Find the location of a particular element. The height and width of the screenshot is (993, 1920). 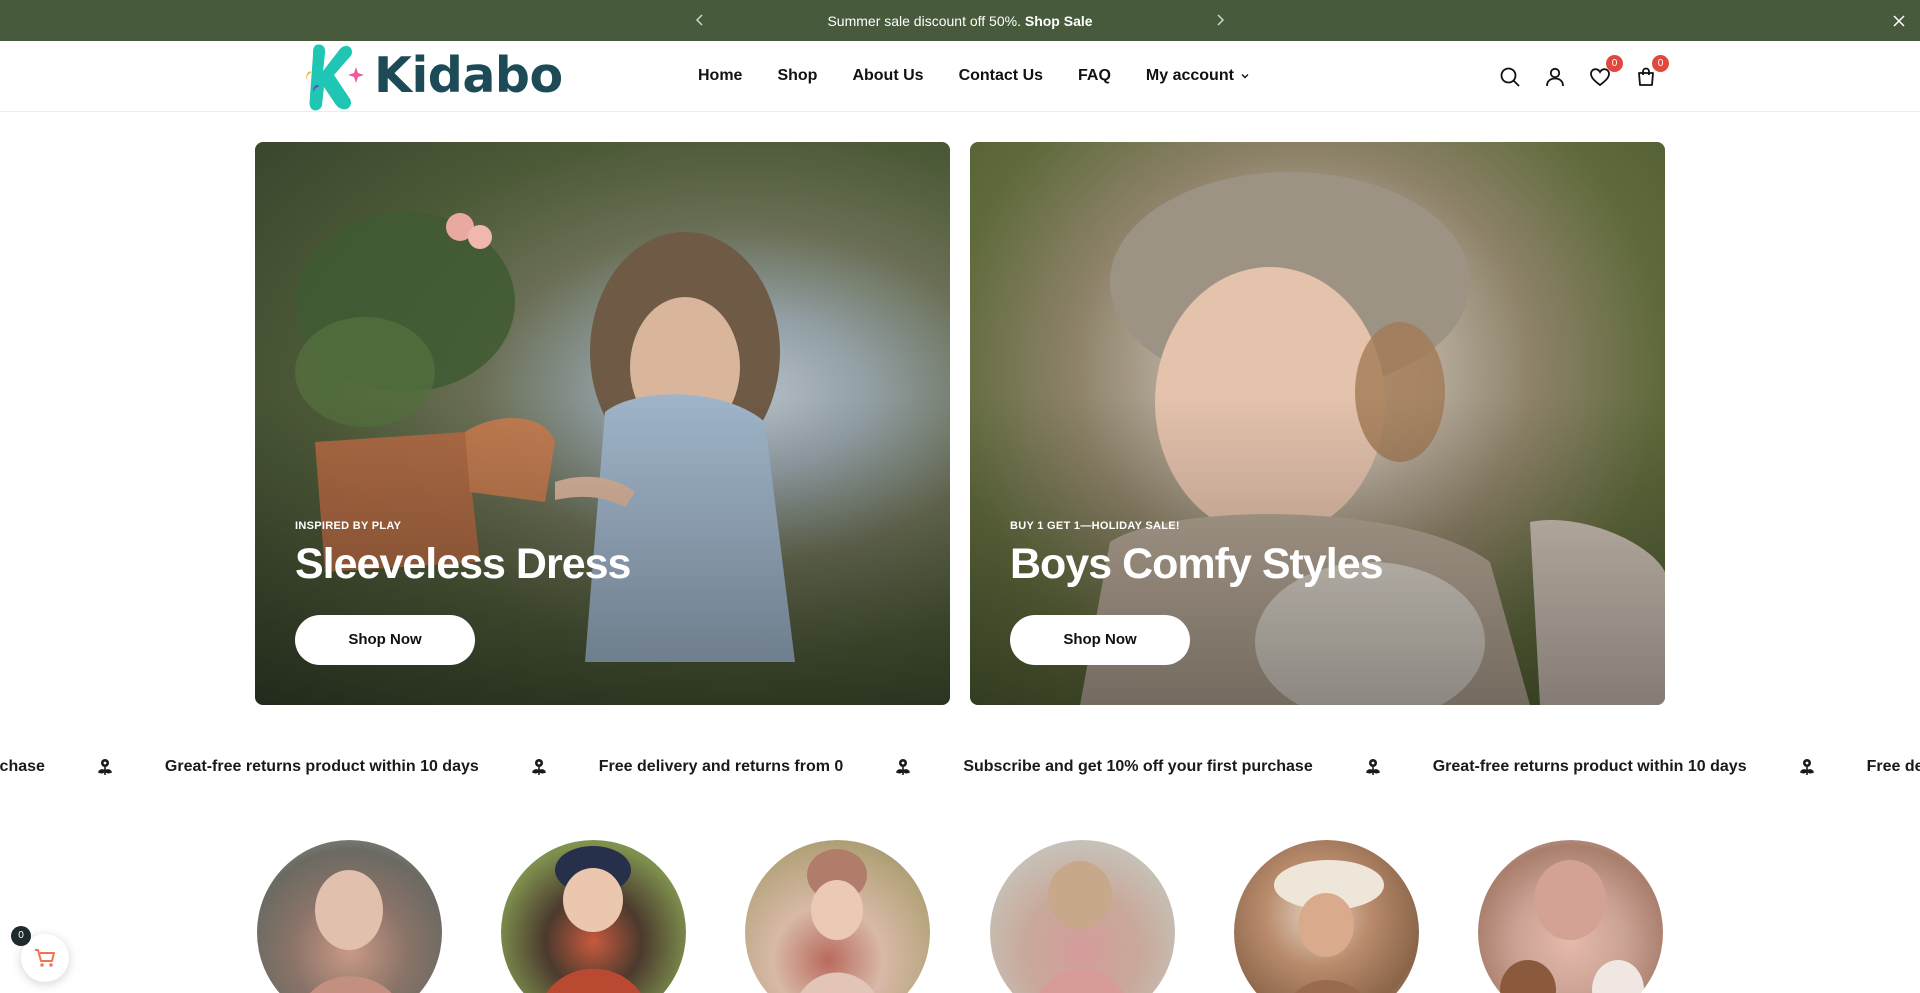

floating-cart-button: 0 is located at coordinates (40, 954).